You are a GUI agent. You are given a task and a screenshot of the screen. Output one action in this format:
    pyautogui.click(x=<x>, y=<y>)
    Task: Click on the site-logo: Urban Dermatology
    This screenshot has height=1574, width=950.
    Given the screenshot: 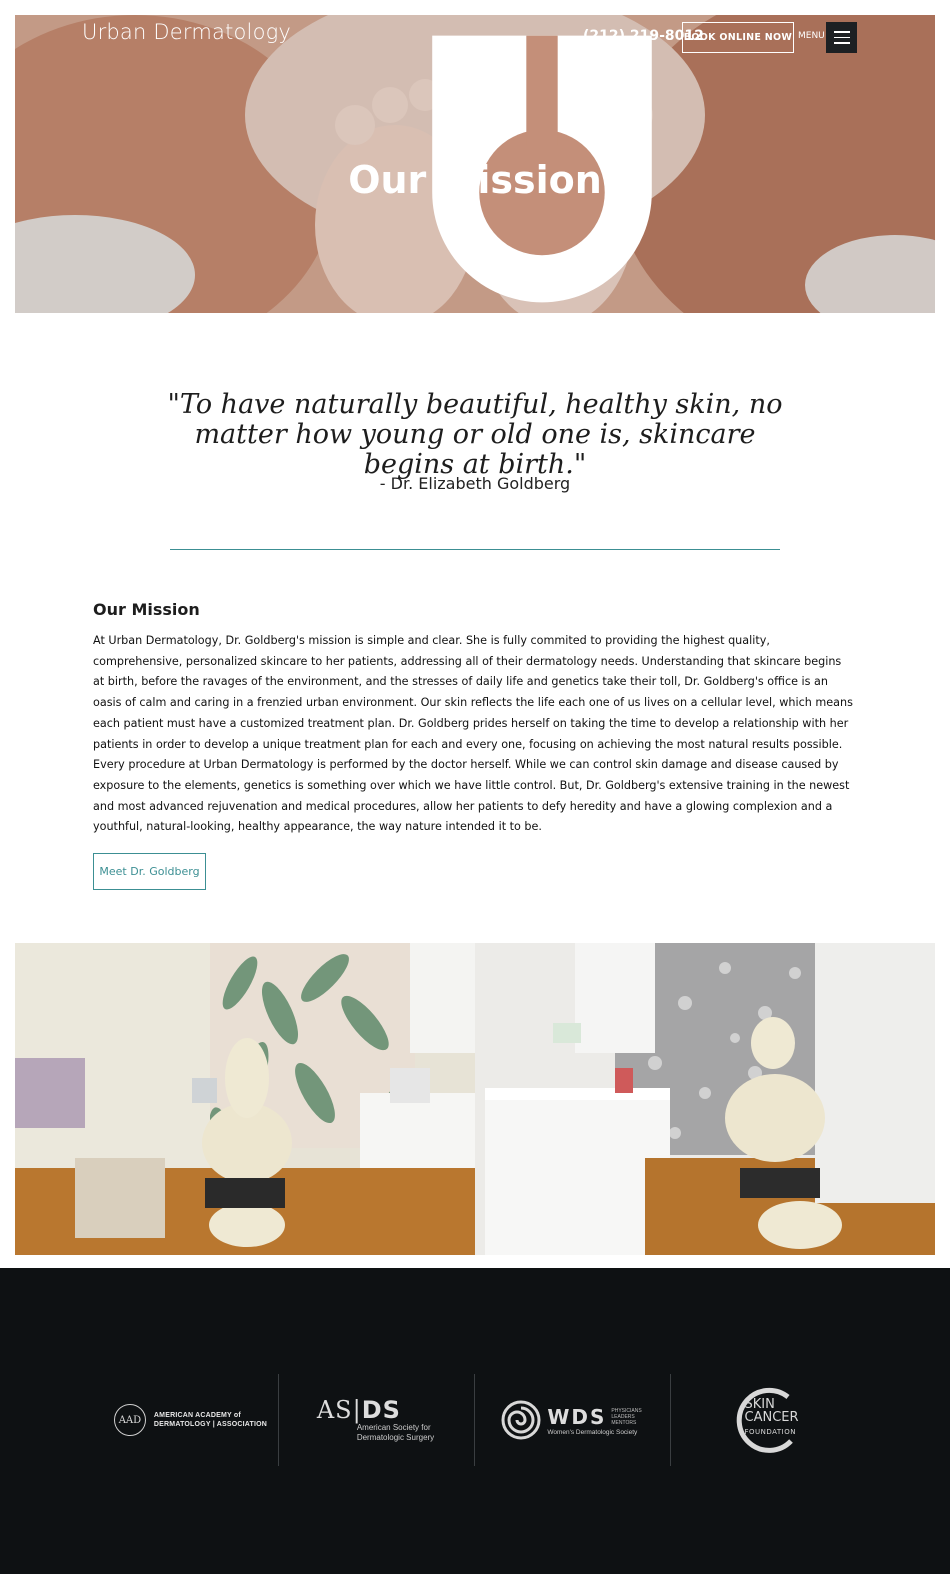 What is the action you would take?
    pyautogui.click(x=367, y=161)
    